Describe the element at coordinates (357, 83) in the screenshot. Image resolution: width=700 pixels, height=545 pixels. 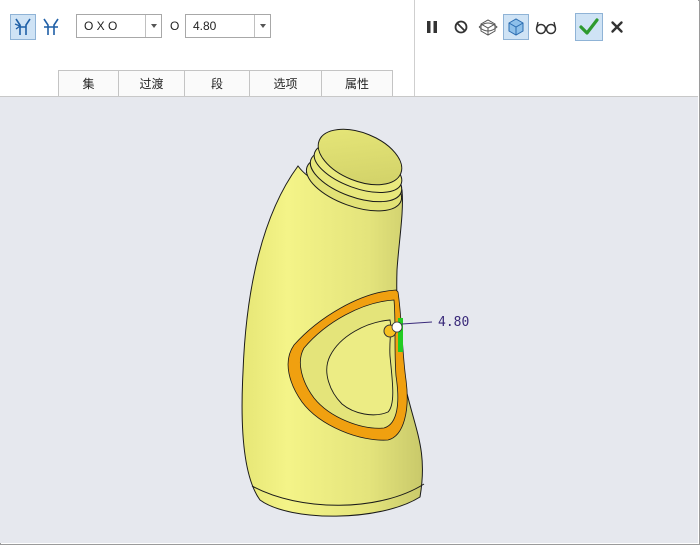
I see `tab-properties: 属性` at that location.